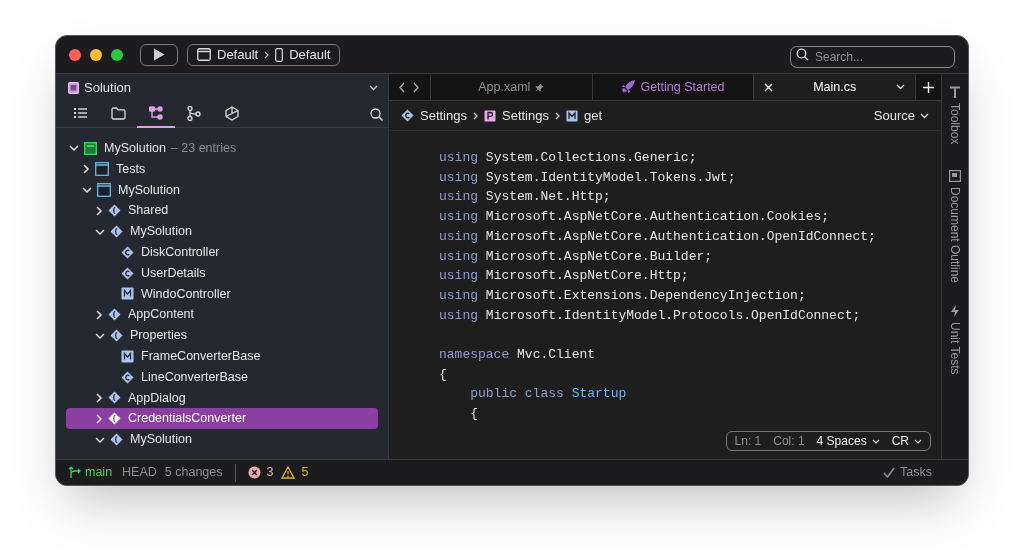 This screenshot has width=1024, height=558. I want to click on close-icon, so click(769, 87).